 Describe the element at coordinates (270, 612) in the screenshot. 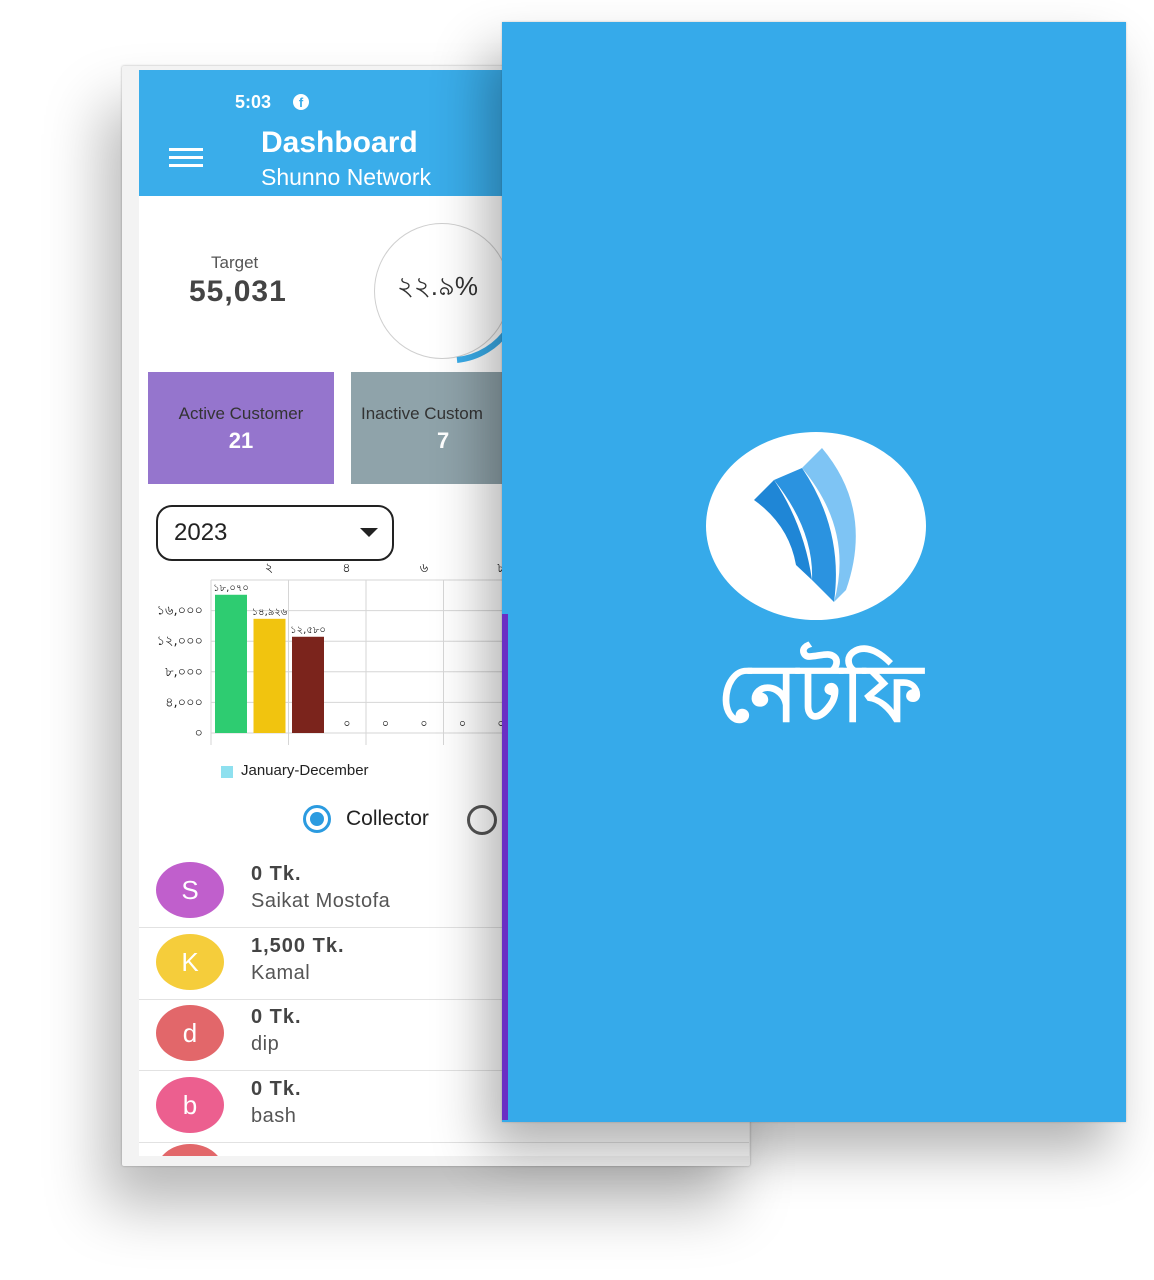

I see `bar-value-label: ১৪,৯২৬` at that location.